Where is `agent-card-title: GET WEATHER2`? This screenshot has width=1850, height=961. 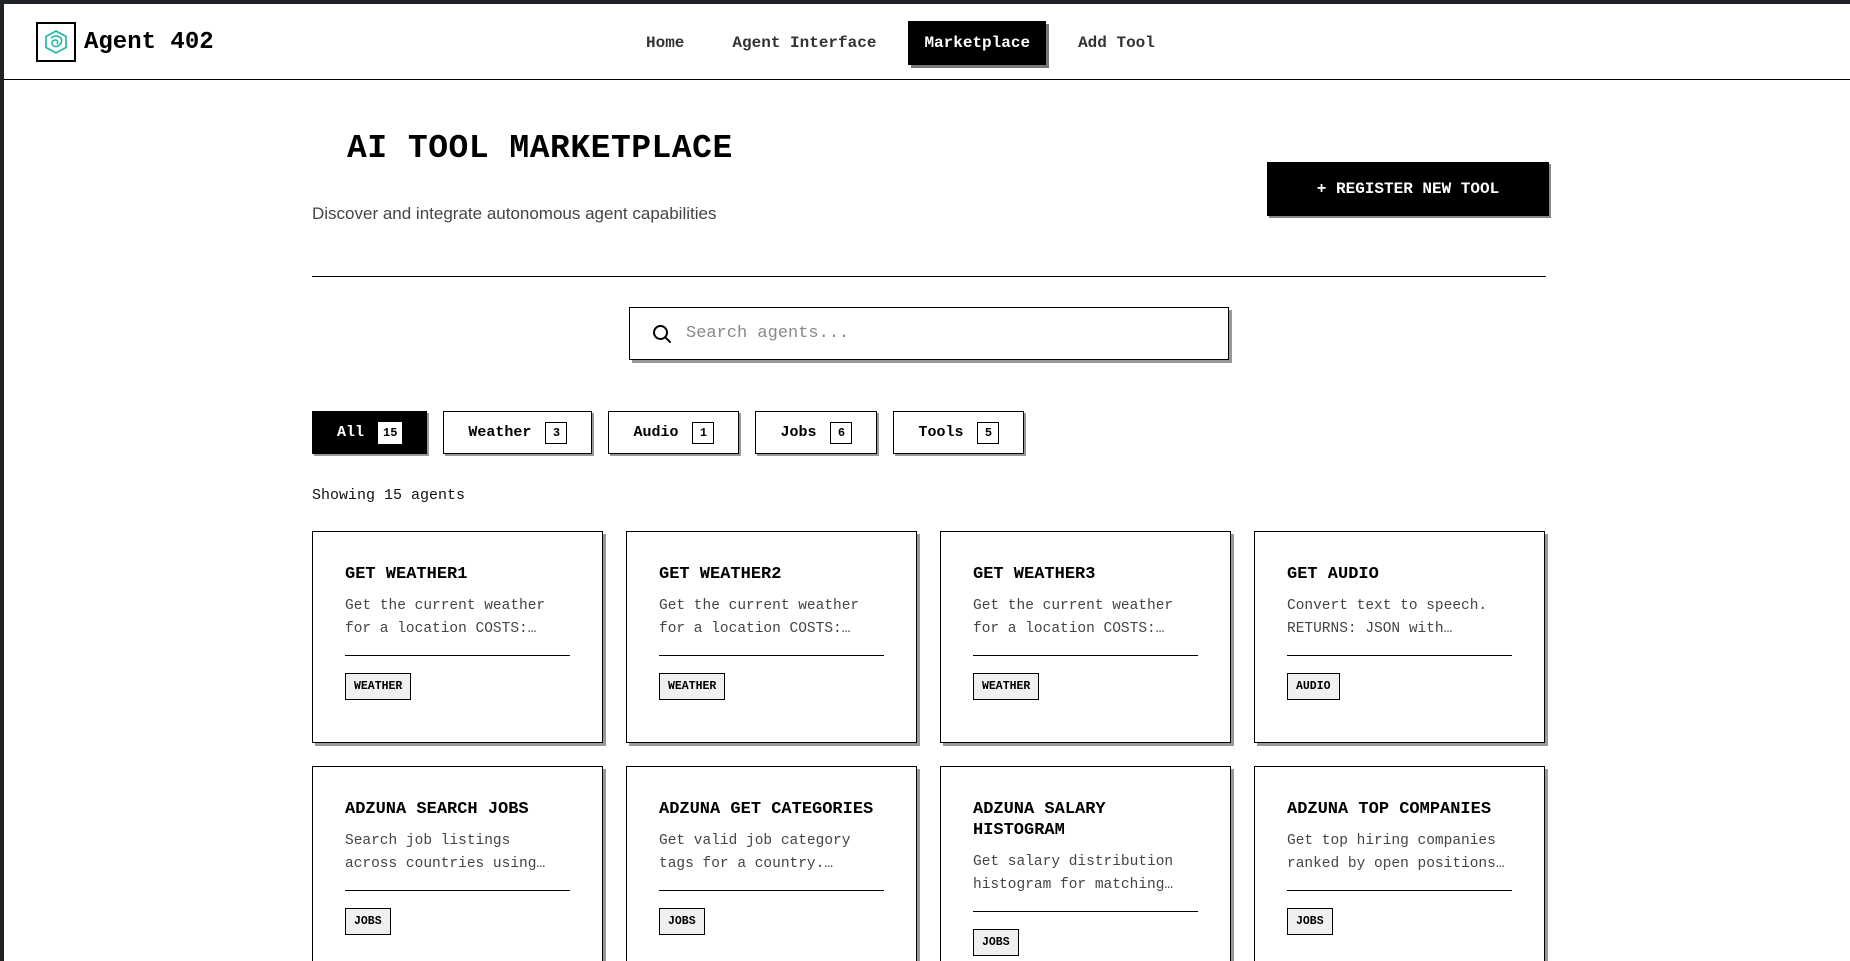 agent-card-title: GET WEATHER2 is located at coordinates (720, 574).